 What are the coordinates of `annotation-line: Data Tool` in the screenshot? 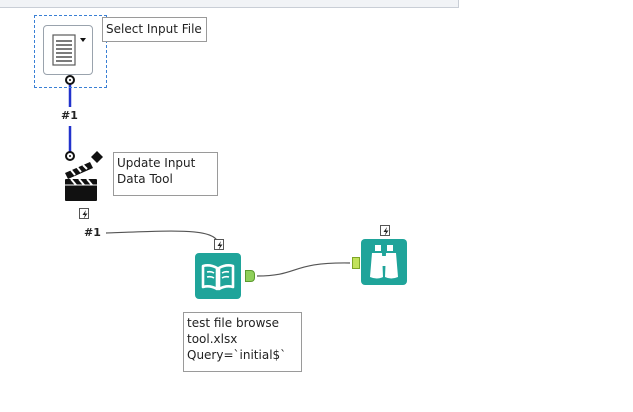 It's located at (145, 179).